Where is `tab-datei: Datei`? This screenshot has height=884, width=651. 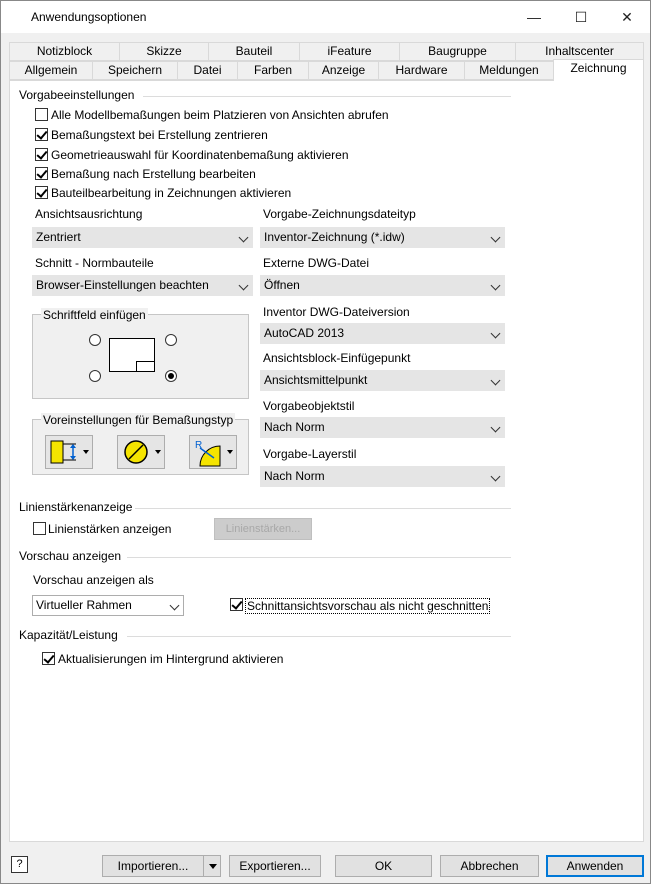
tab-datei: Datei is located at coordinates (207, 70).